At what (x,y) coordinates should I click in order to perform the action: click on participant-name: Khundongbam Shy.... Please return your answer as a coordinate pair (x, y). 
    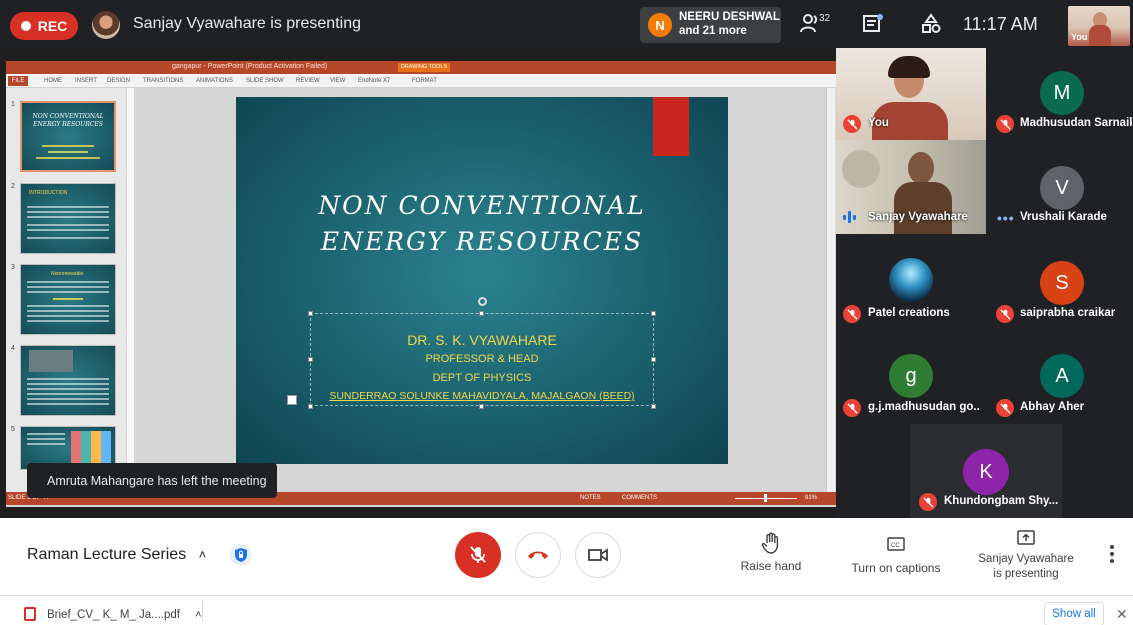
    Looking at the image, I should click on (1001, 501).